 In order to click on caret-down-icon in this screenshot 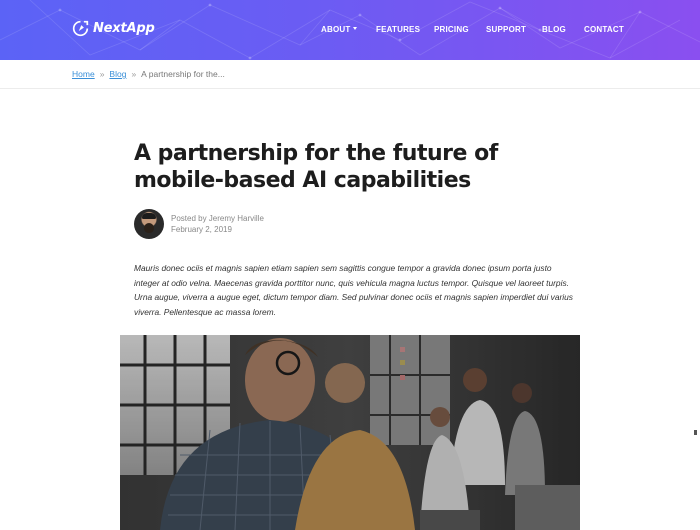, I will do `click(355, 29)`.